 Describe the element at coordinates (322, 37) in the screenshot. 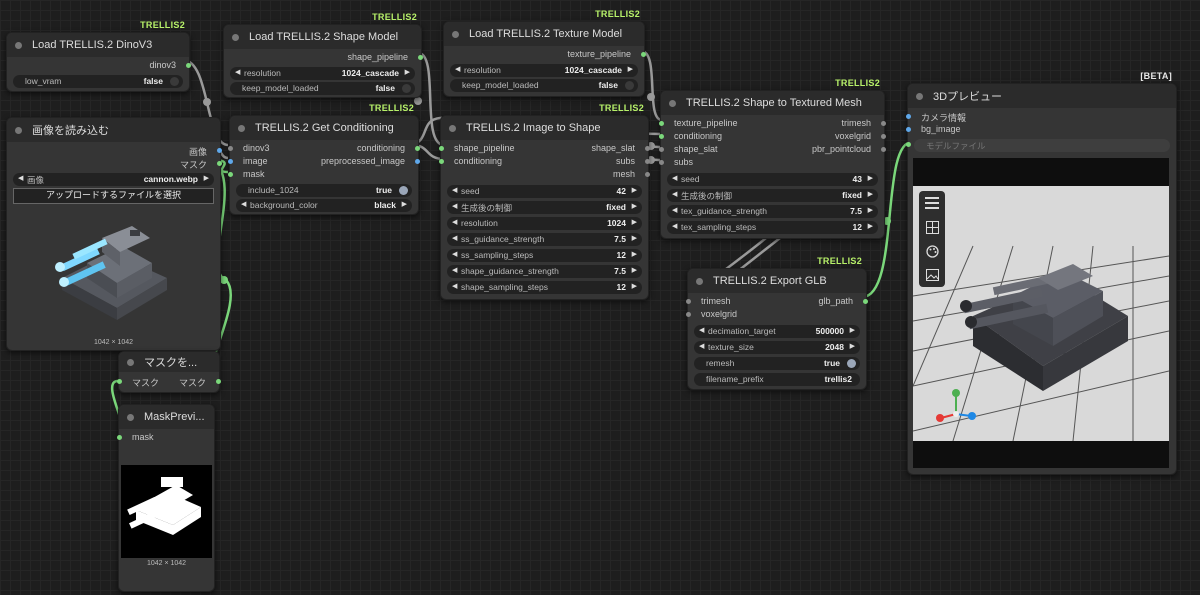

I see `node-title: Load TRELLIS.2 Shape Model` at that location.